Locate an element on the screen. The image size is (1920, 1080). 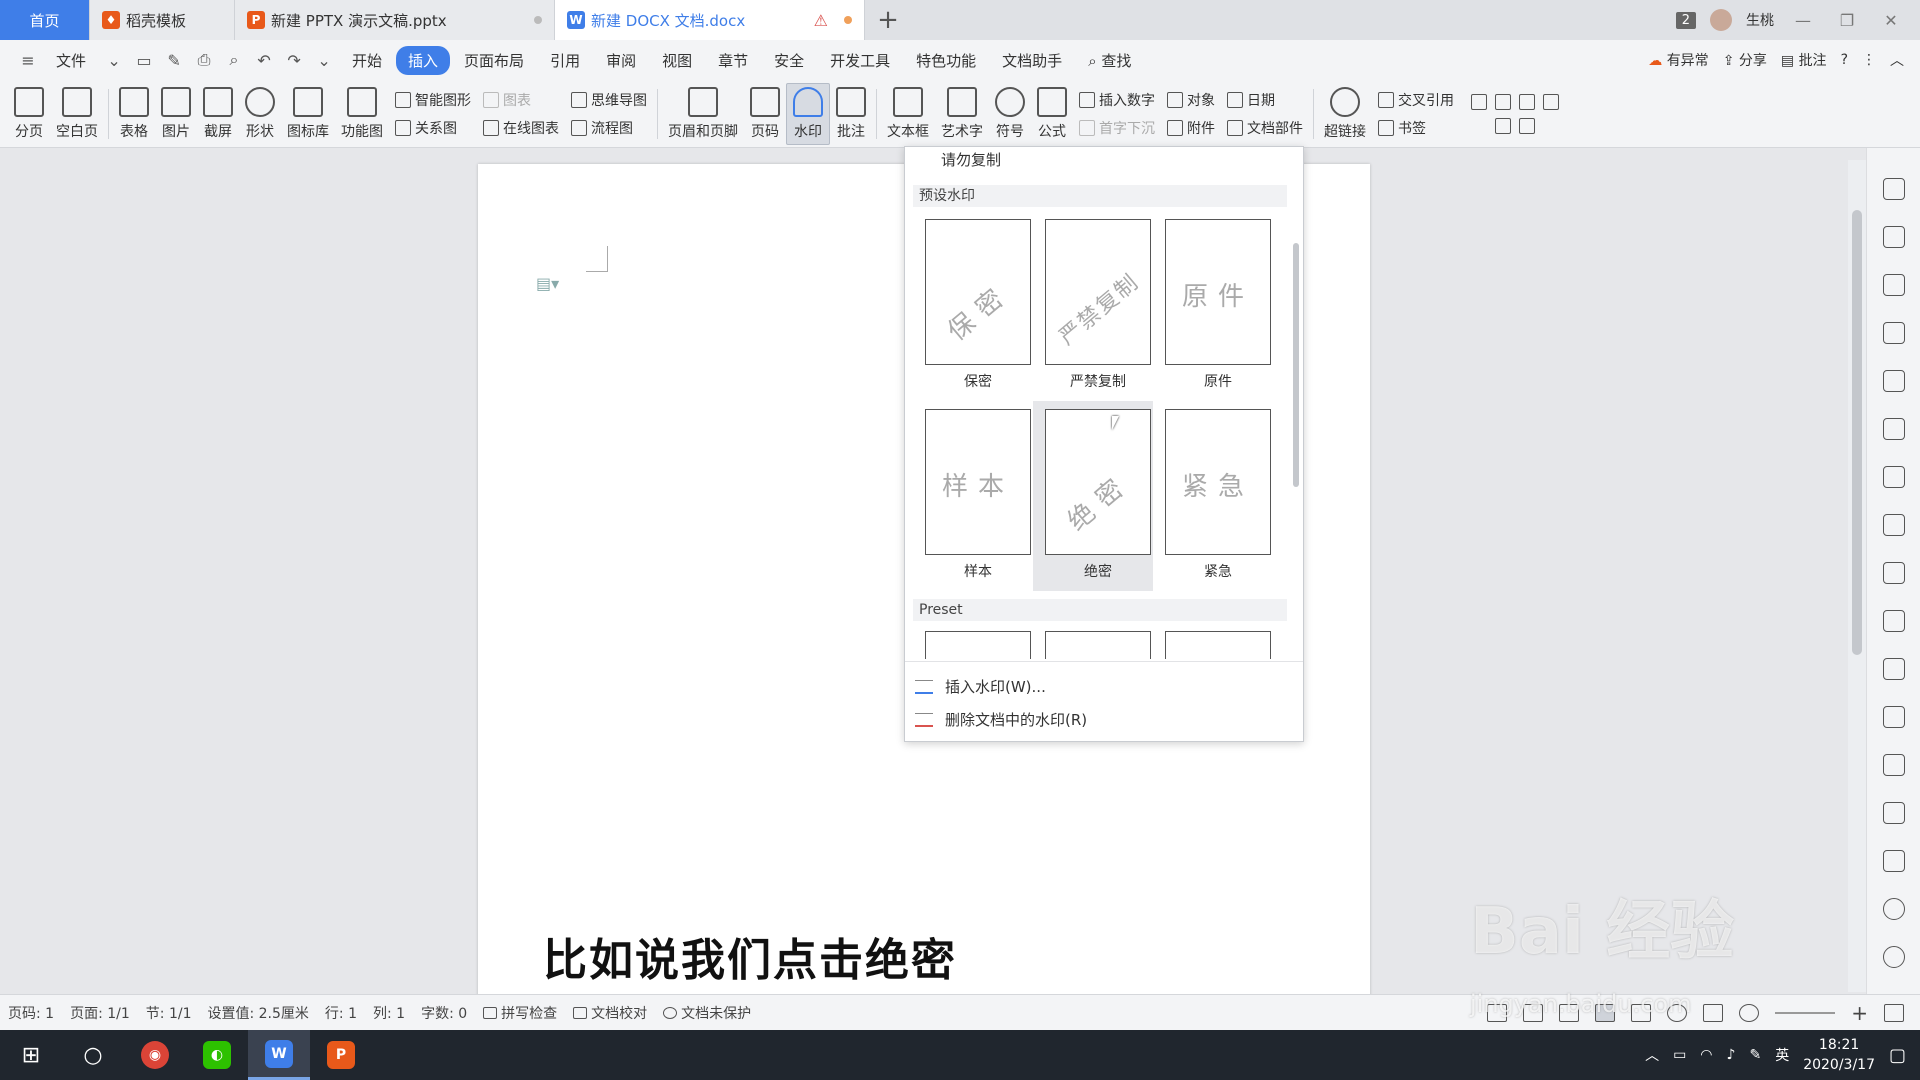
relation-button: 关系图 is located at coordinates (433, 128).